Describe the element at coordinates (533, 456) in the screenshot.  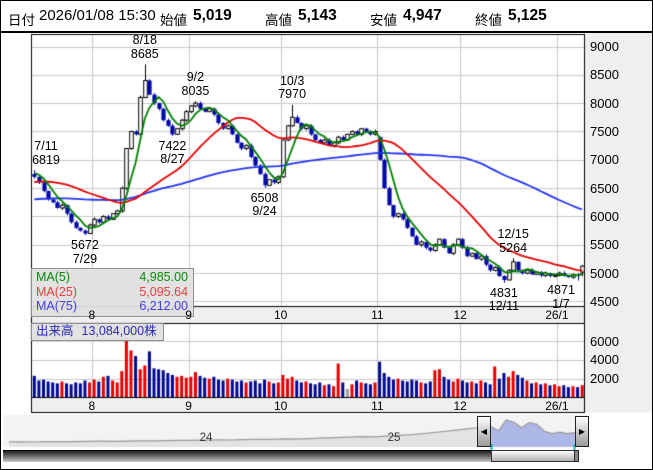
I see `horizontal-scrollbar-thumb` at that location.